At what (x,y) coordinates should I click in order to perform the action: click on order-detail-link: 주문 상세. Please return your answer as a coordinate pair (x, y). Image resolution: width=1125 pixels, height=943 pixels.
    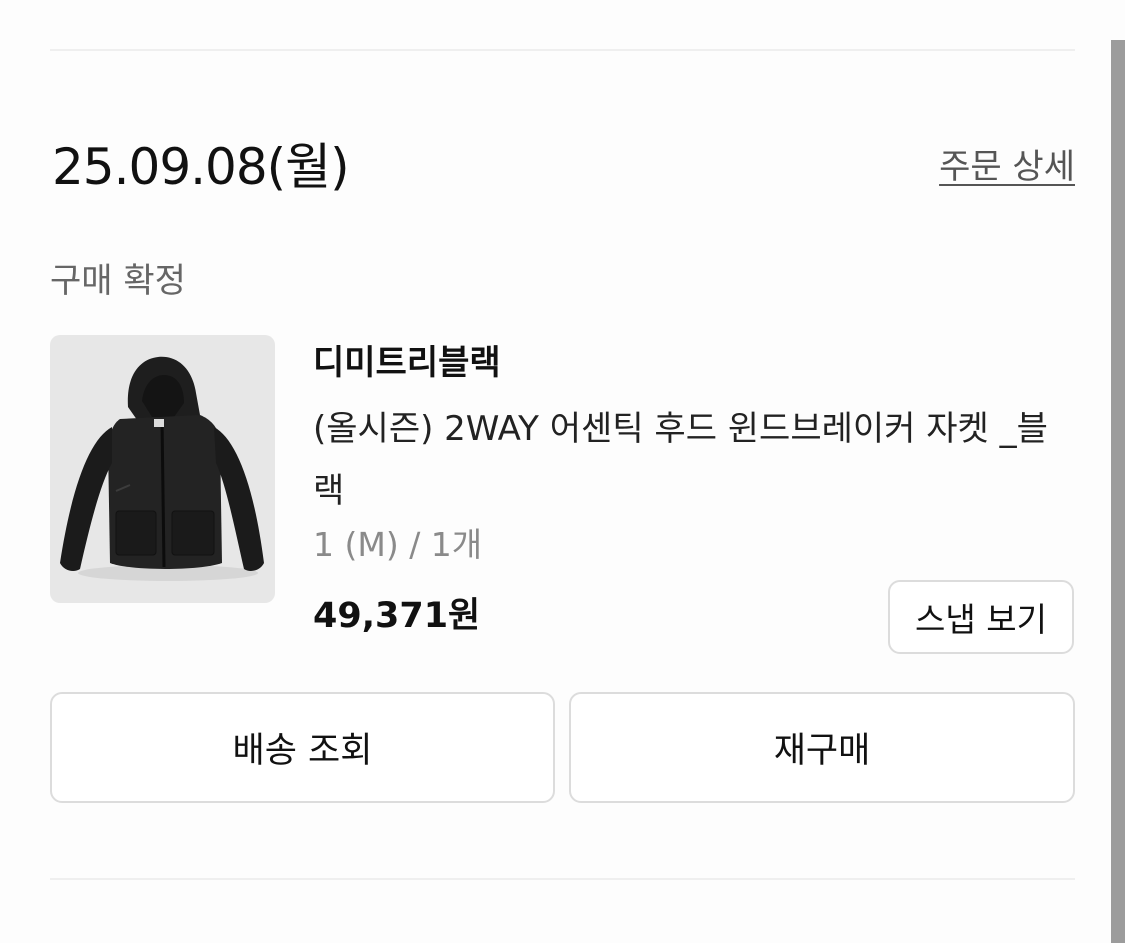
    Looking at the image, I should click on (1007, 167).